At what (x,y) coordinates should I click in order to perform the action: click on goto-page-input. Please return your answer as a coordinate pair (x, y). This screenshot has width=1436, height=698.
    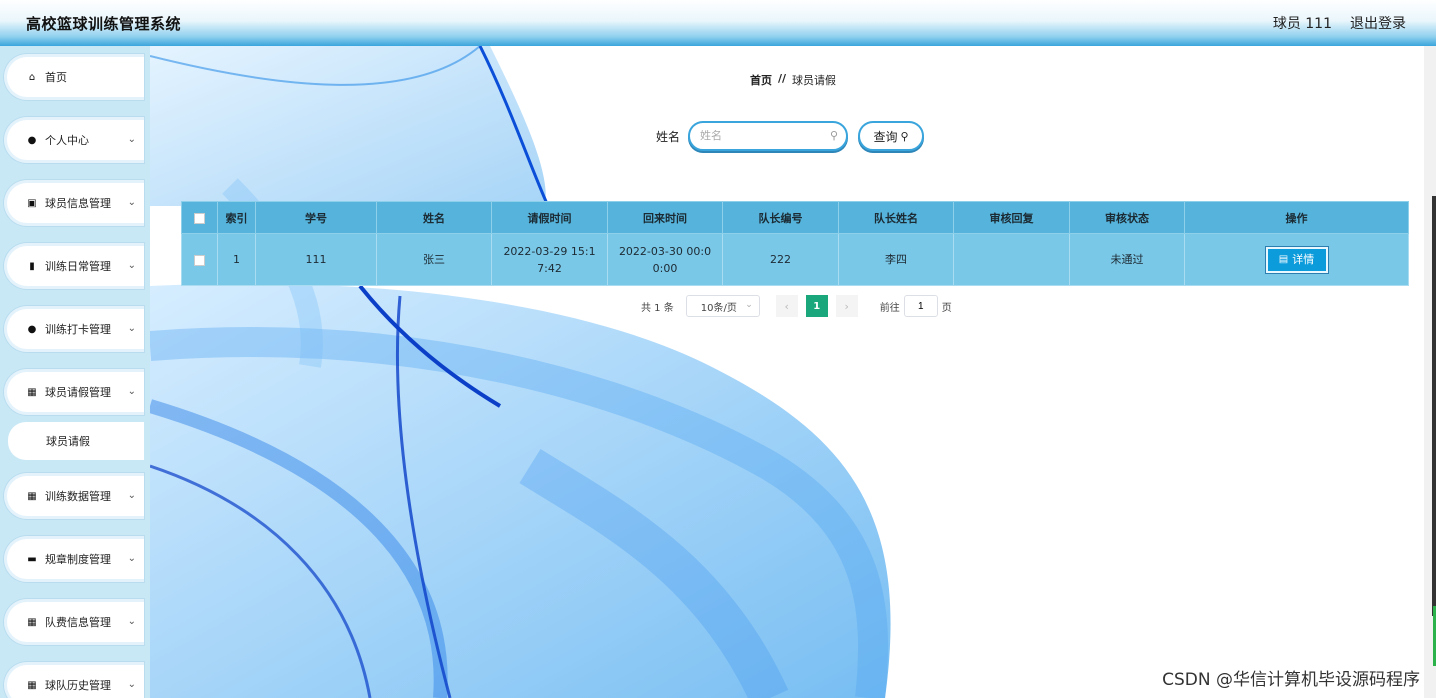
    Looking at the image, I should click on (920, 306).